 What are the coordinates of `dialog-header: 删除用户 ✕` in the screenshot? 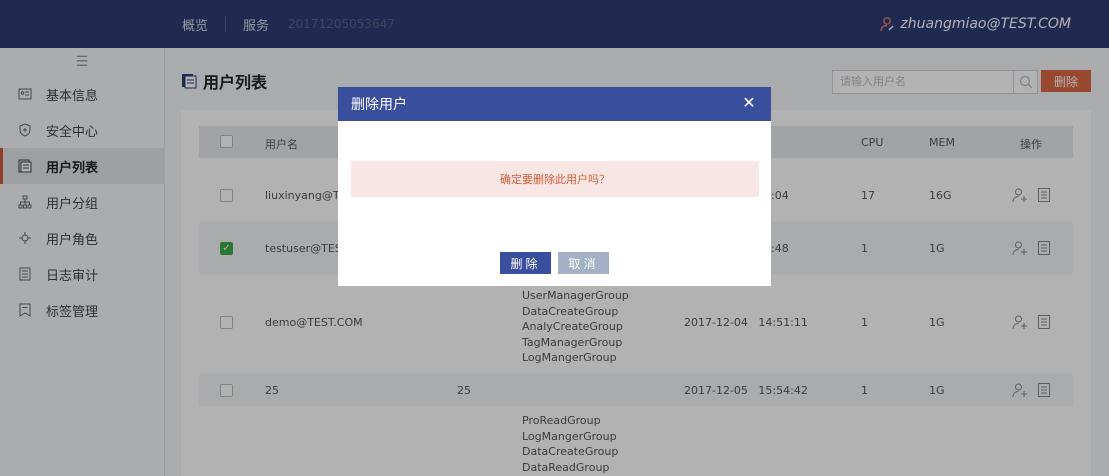 It's located at (554, 104).